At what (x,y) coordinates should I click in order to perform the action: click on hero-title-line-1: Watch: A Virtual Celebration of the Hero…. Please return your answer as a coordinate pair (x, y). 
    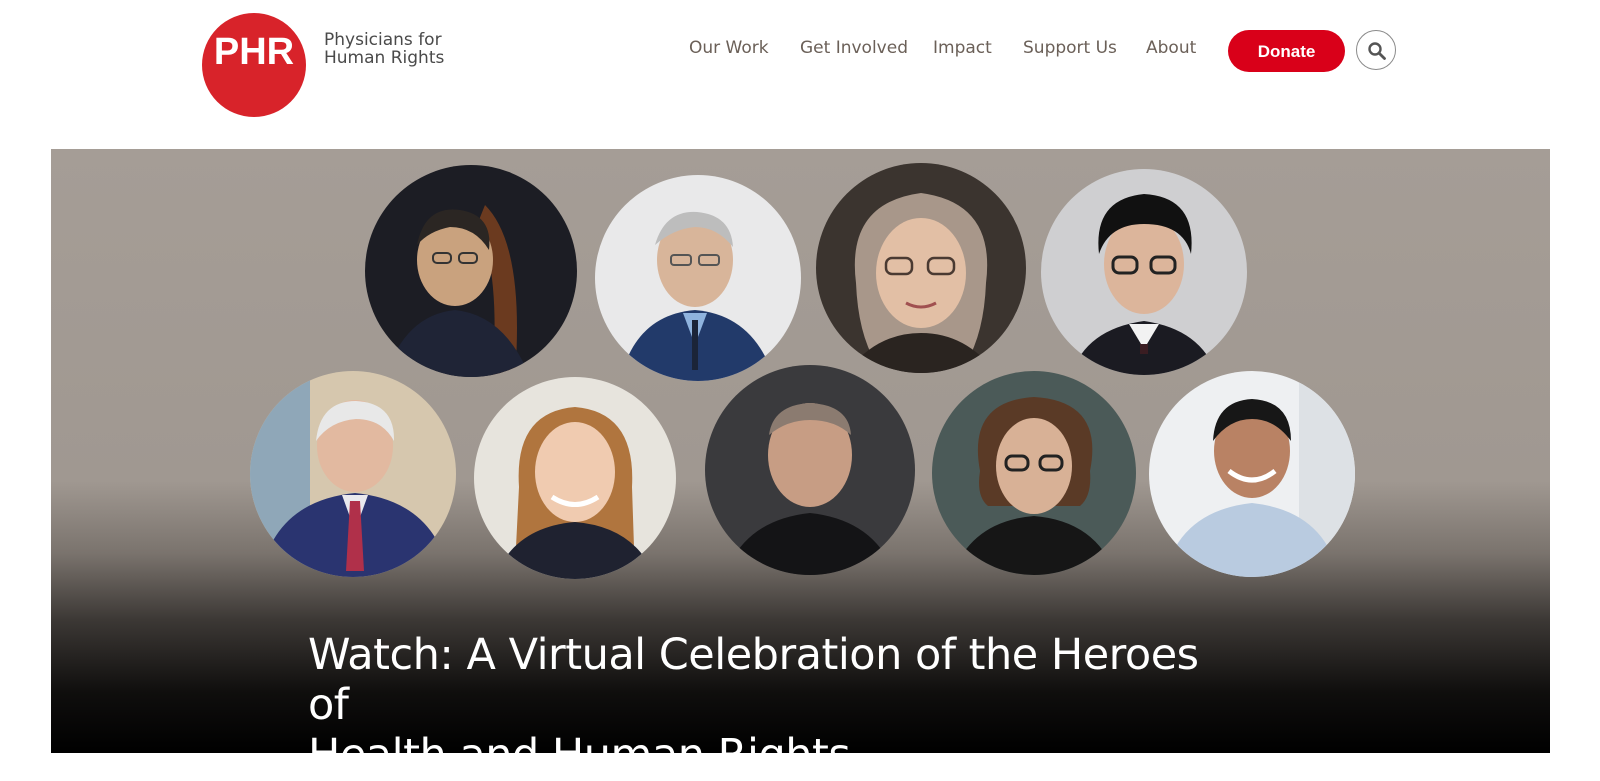
    Looking at the image, I should click on (753, 679).